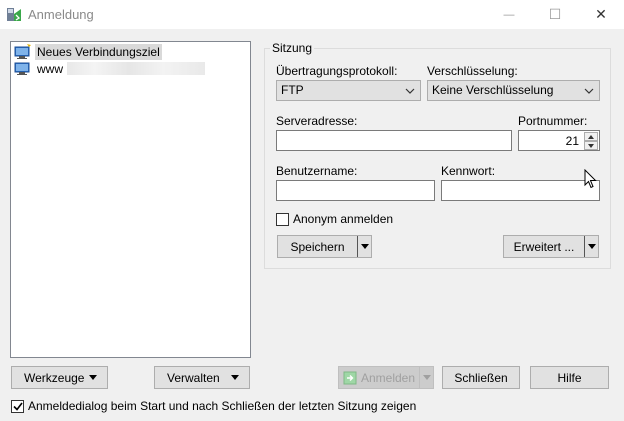 This screenshot has height=421, width=624. I want to click on spin-down-button, so click(591, 145).